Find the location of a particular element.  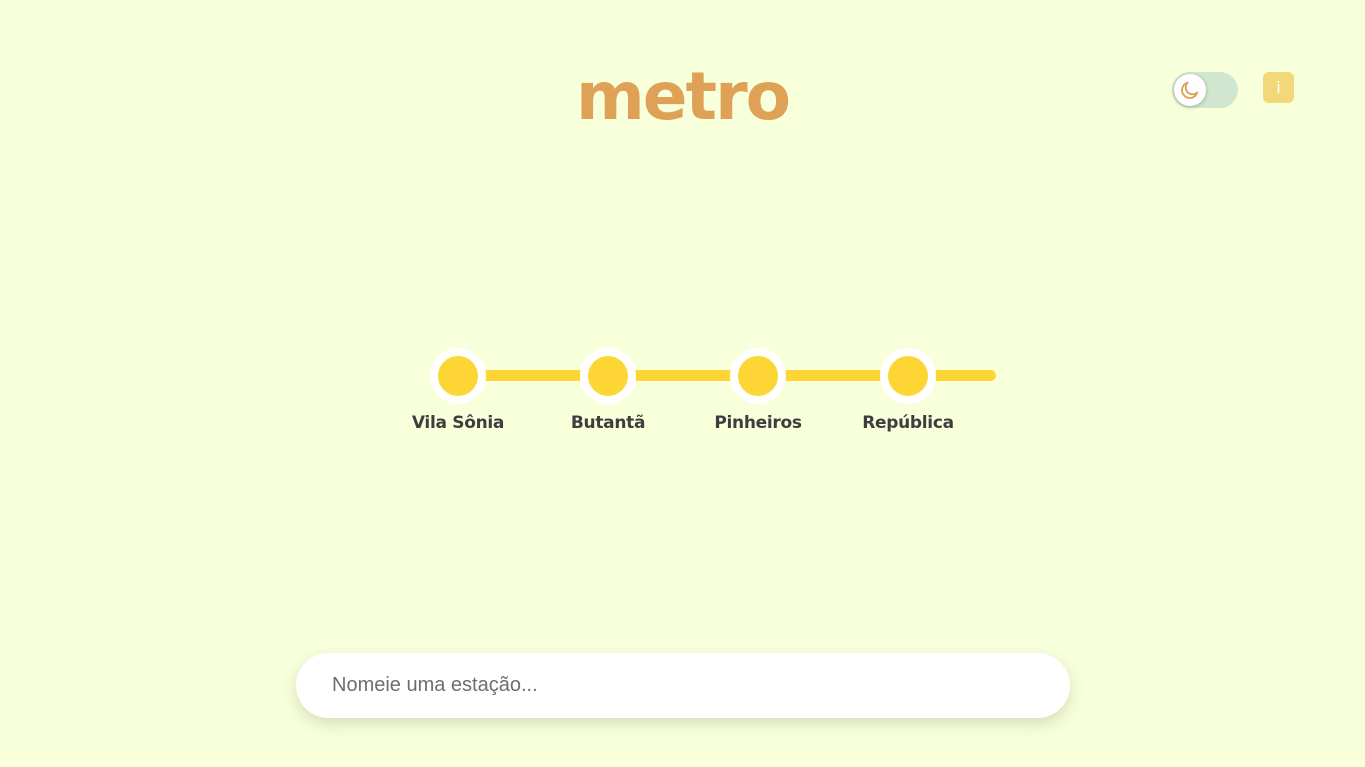

dark-mode-toggle is located at coordinates (1205, 90).